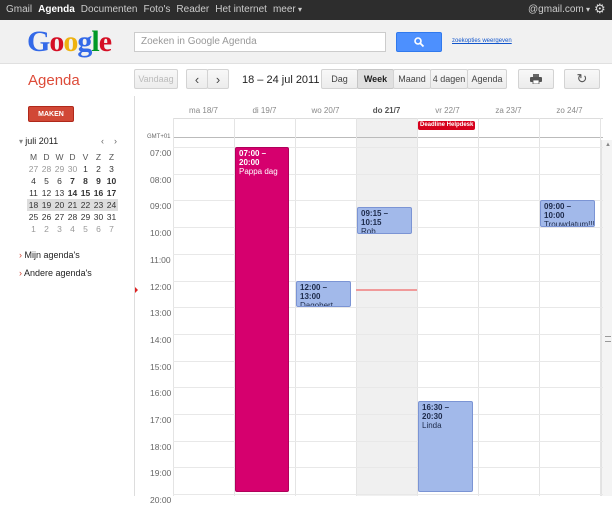  I want to click on view-week-button: Week, so click(375, 79).